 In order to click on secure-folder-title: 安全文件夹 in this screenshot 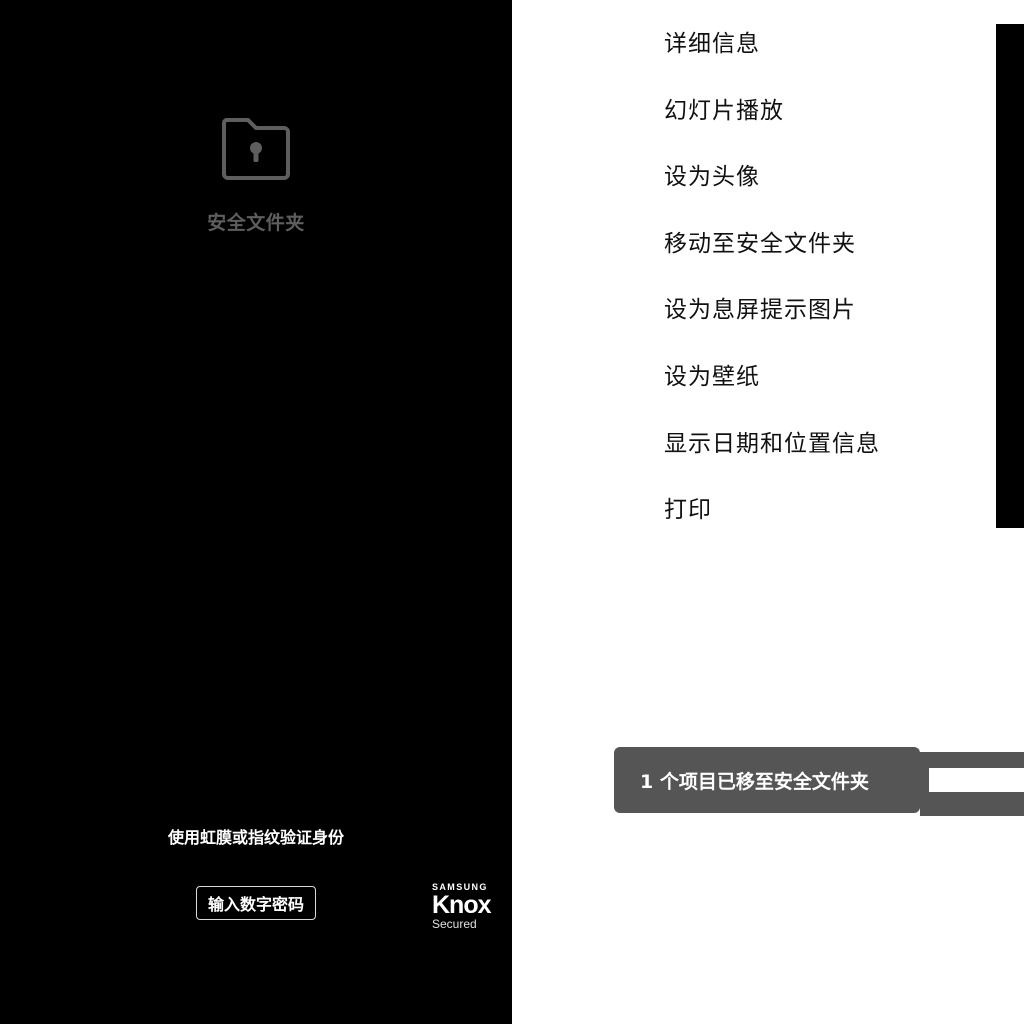, I will do `click(256, 223)`.